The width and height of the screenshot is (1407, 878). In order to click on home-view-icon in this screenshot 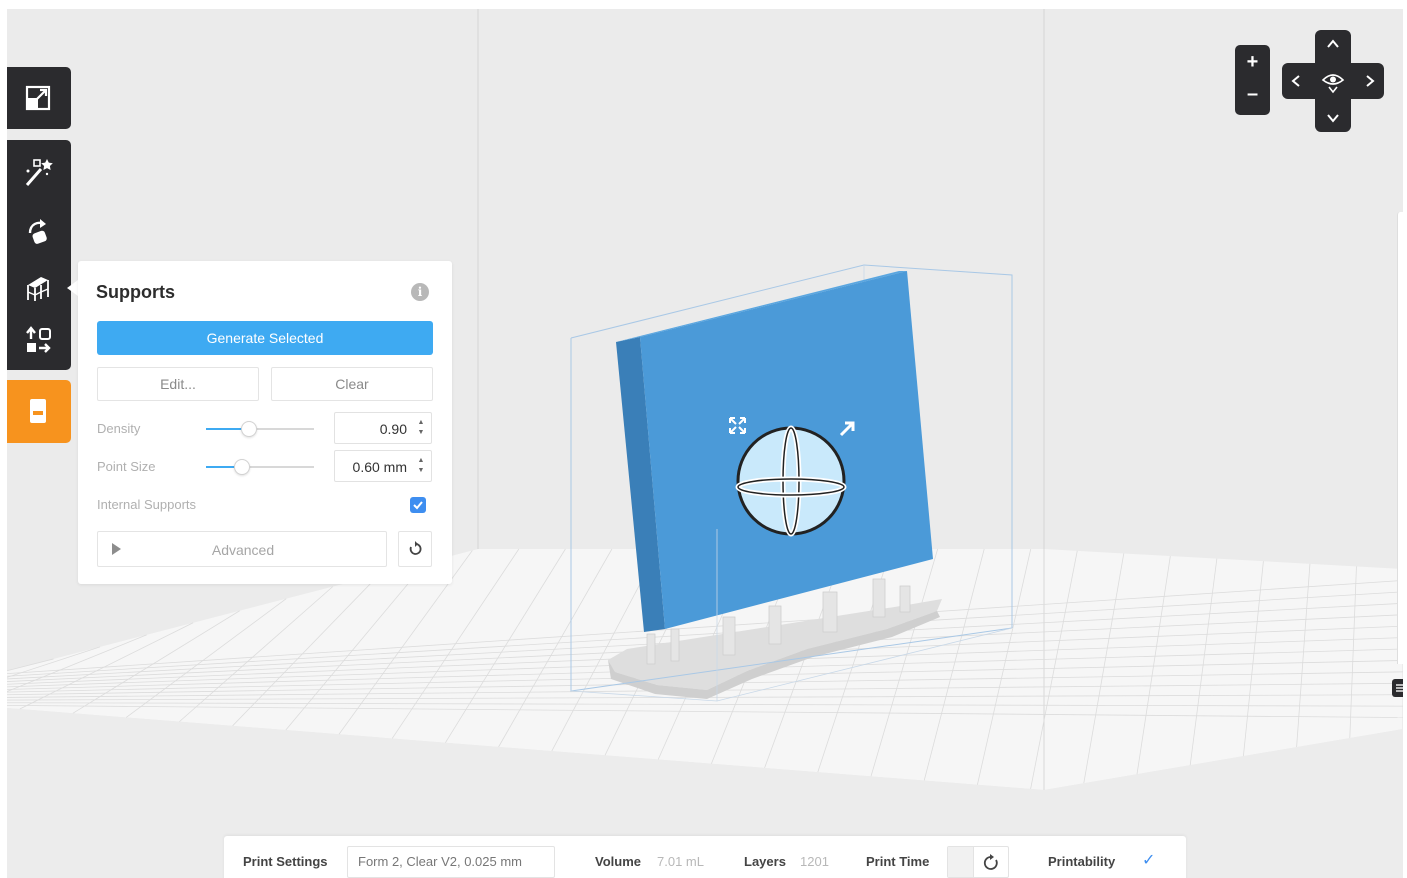, I will do `click(1333, 81)`.